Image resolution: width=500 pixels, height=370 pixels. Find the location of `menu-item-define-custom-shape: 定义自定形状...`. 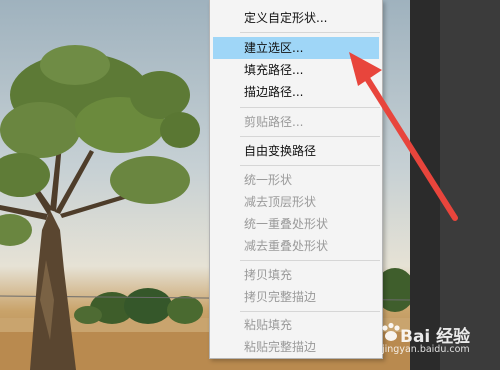

menu-item-define-custom-shape: 定义自定形状... is located at coordinates (296, 18).